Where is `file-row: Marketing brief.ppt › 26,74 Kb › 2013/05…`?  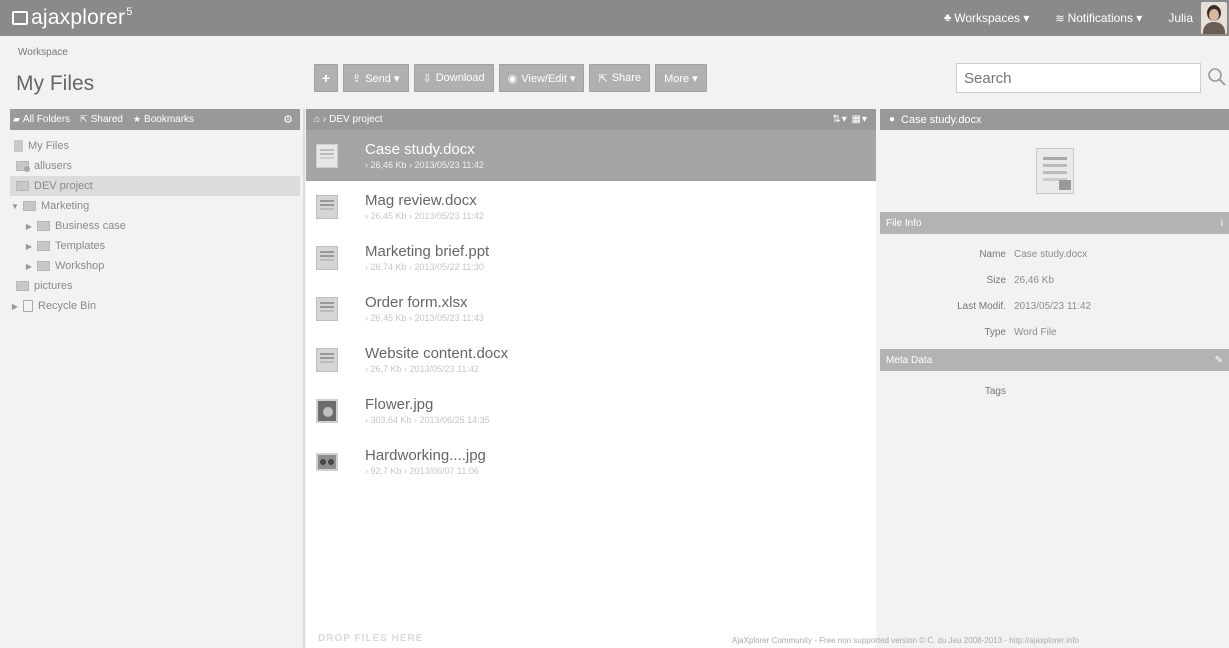 file-row: Marketing brief.ppt › 26,74 Kb › 2013/05… is located at coordinates (591, 257).